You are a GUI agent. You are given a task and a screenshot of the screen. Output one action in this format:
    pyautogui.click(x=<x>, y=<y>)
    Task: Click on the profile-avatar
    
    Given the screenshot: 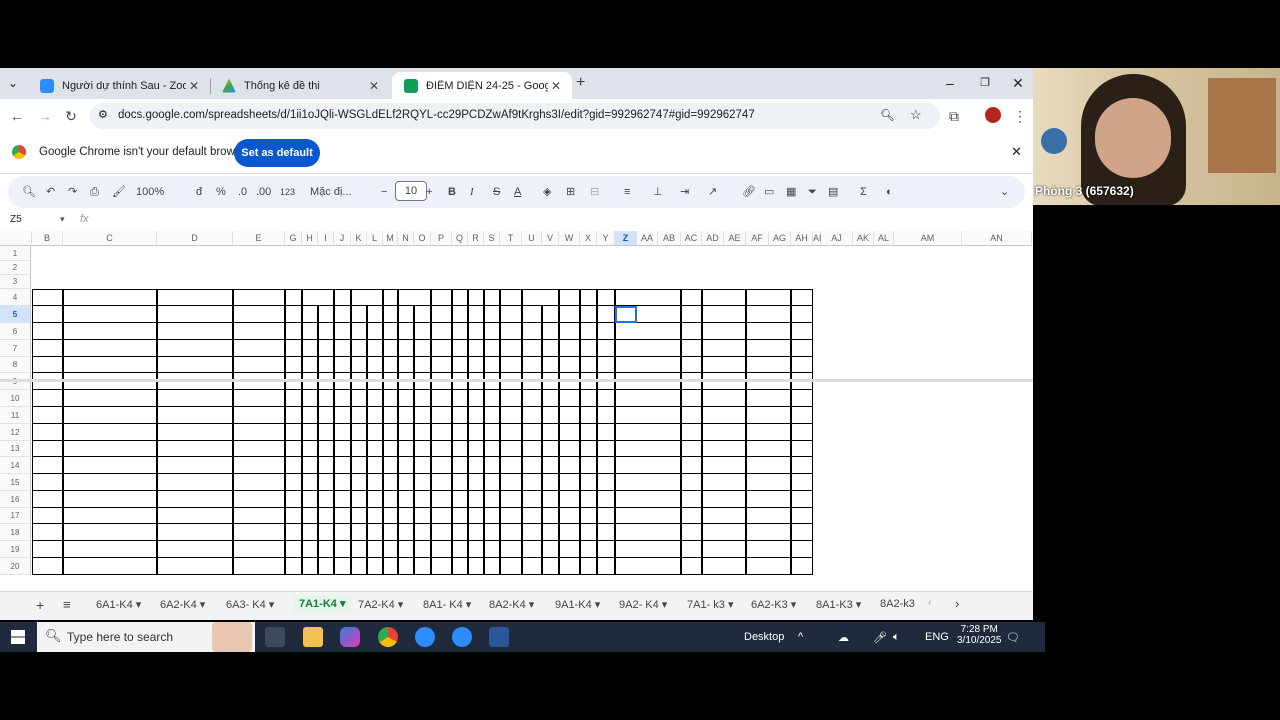 What is the action you would take?
    pyautogui.click(x=993, y=115)
    